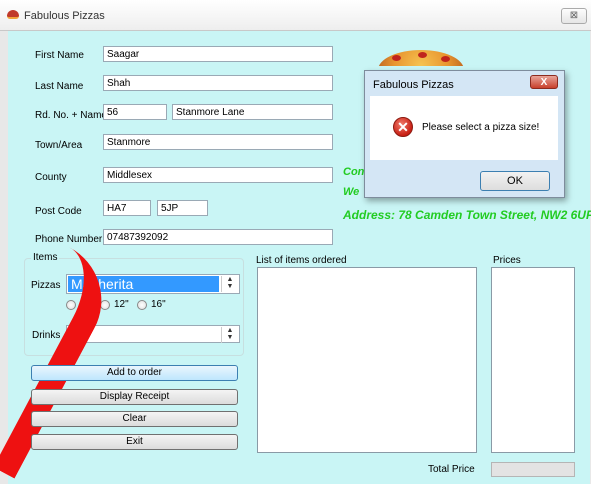  Describe the element at coordinates (135, 112) in the screenshot. I see `road-number-field: 56` at that location.